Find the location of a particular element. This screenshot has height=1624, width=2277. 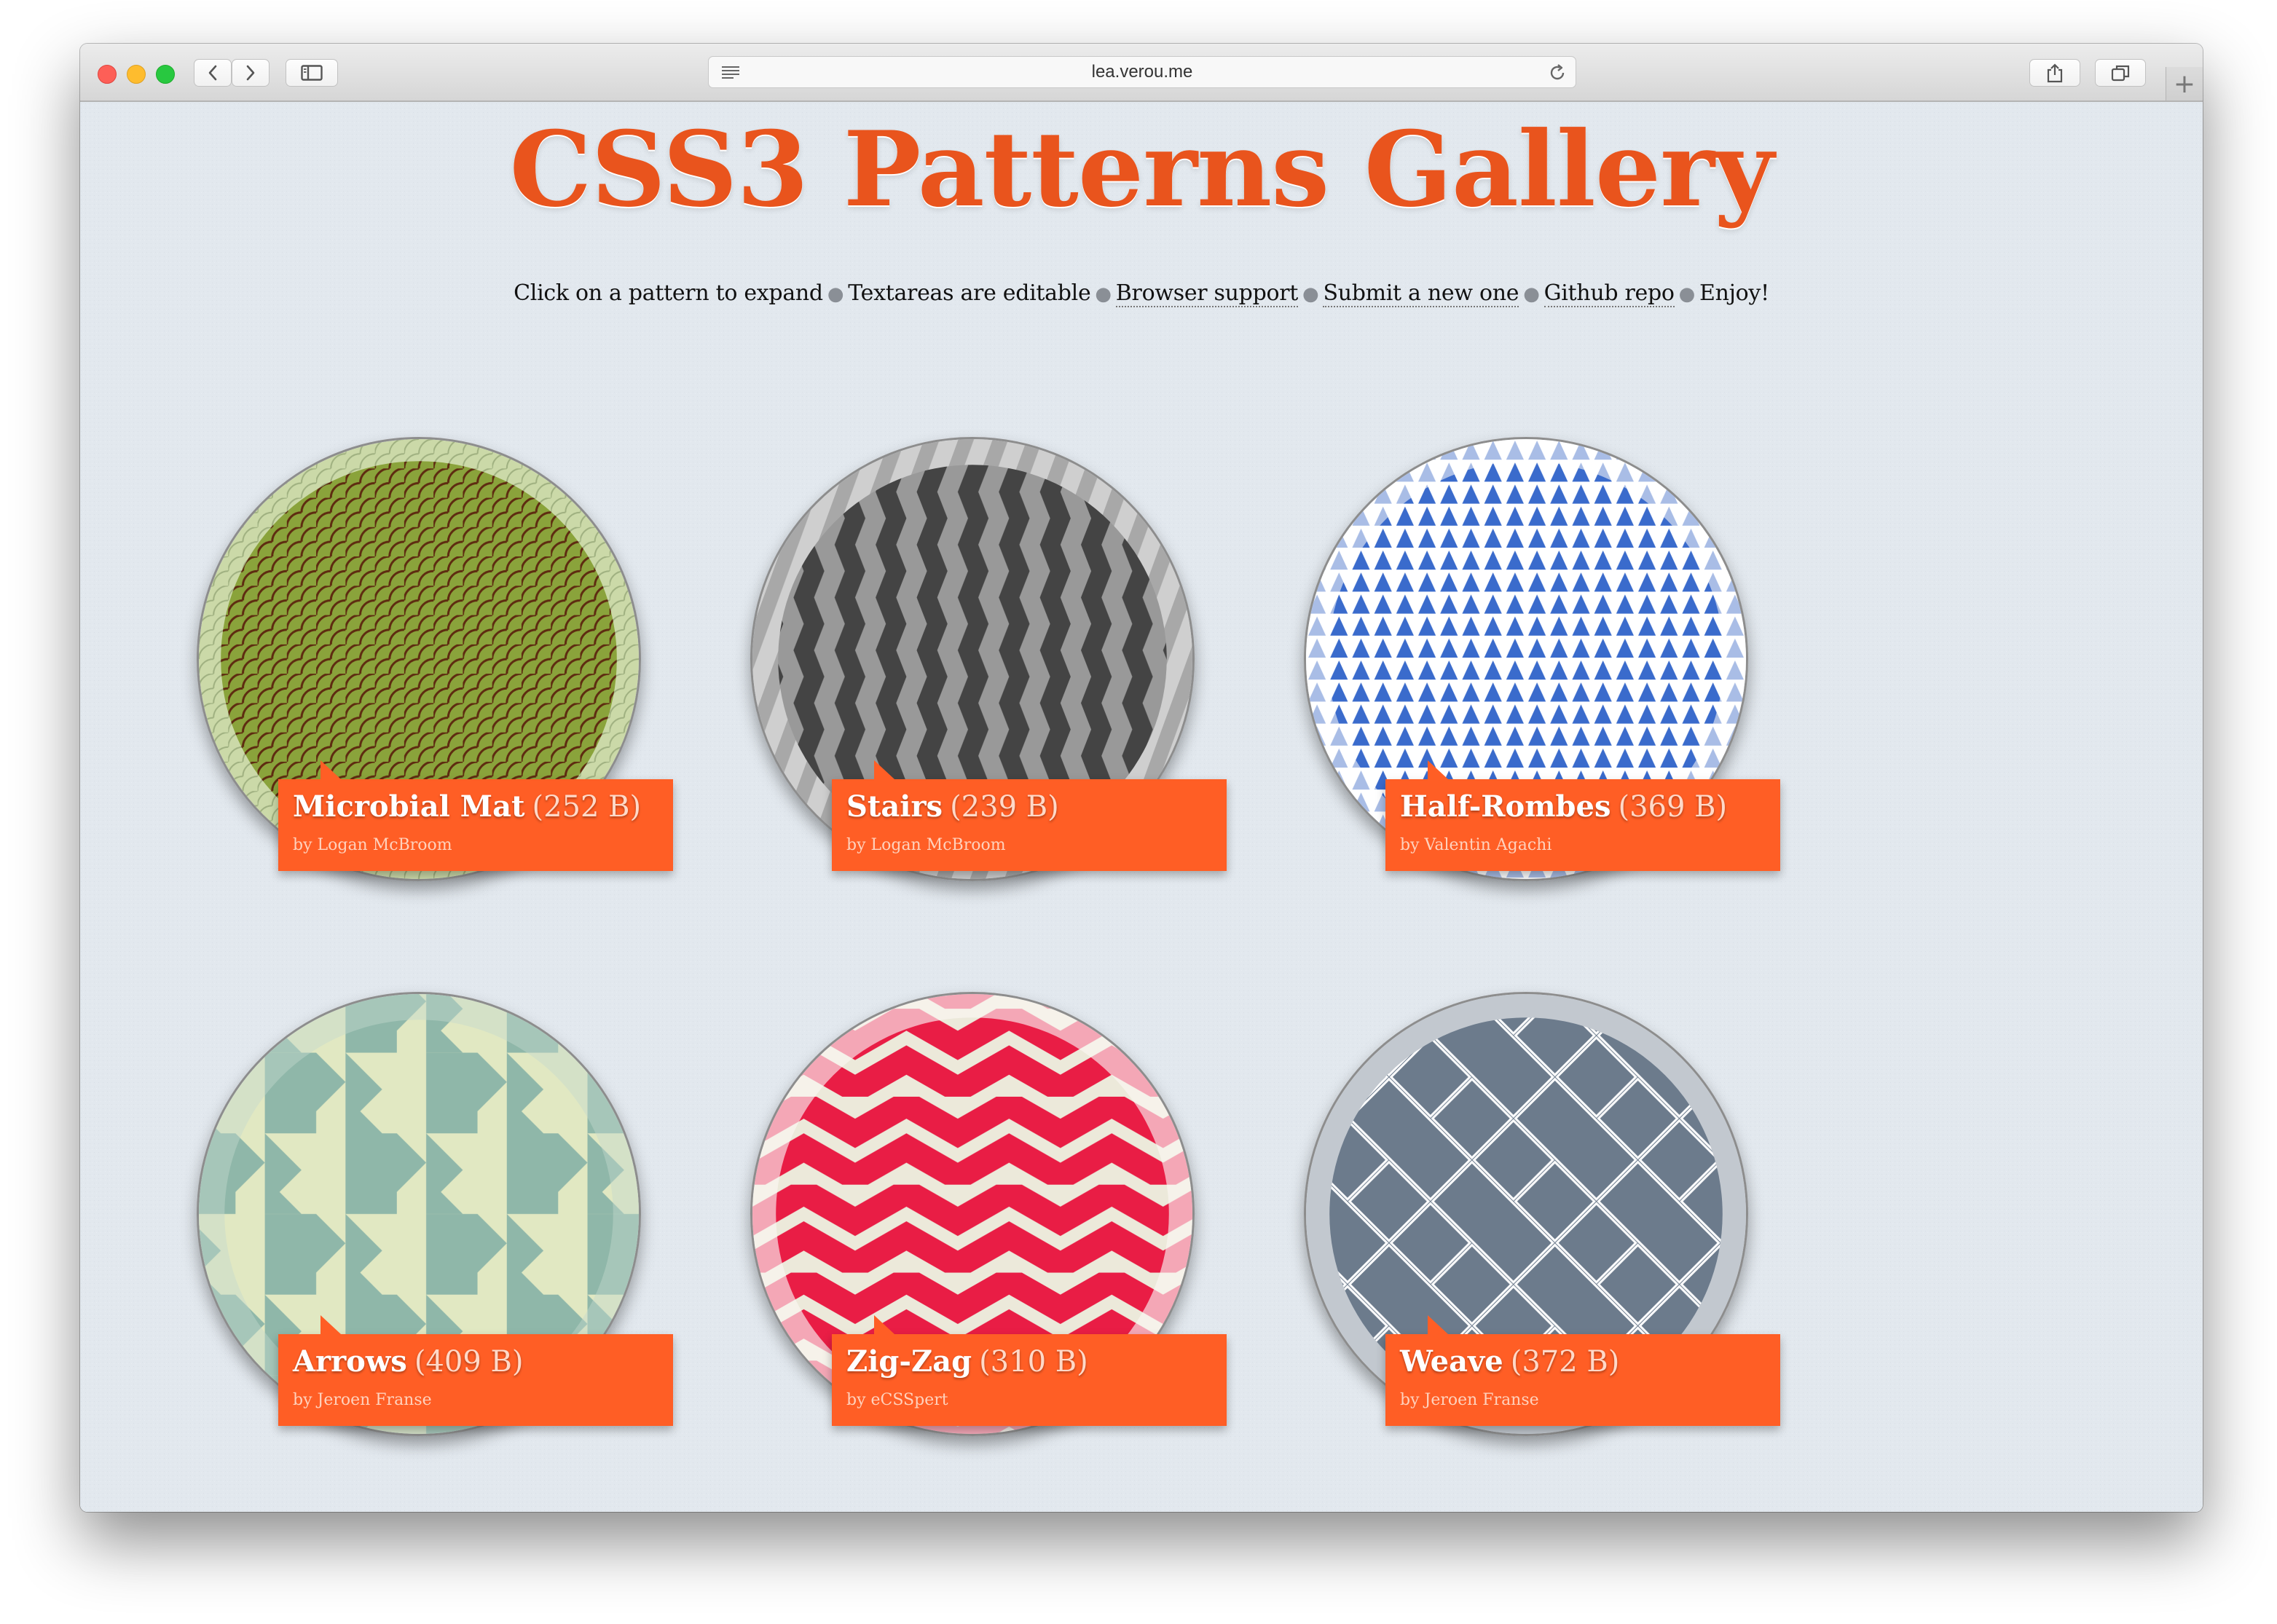

pattern-title: Stairs (239 B) is located at coordinates (952, 806).